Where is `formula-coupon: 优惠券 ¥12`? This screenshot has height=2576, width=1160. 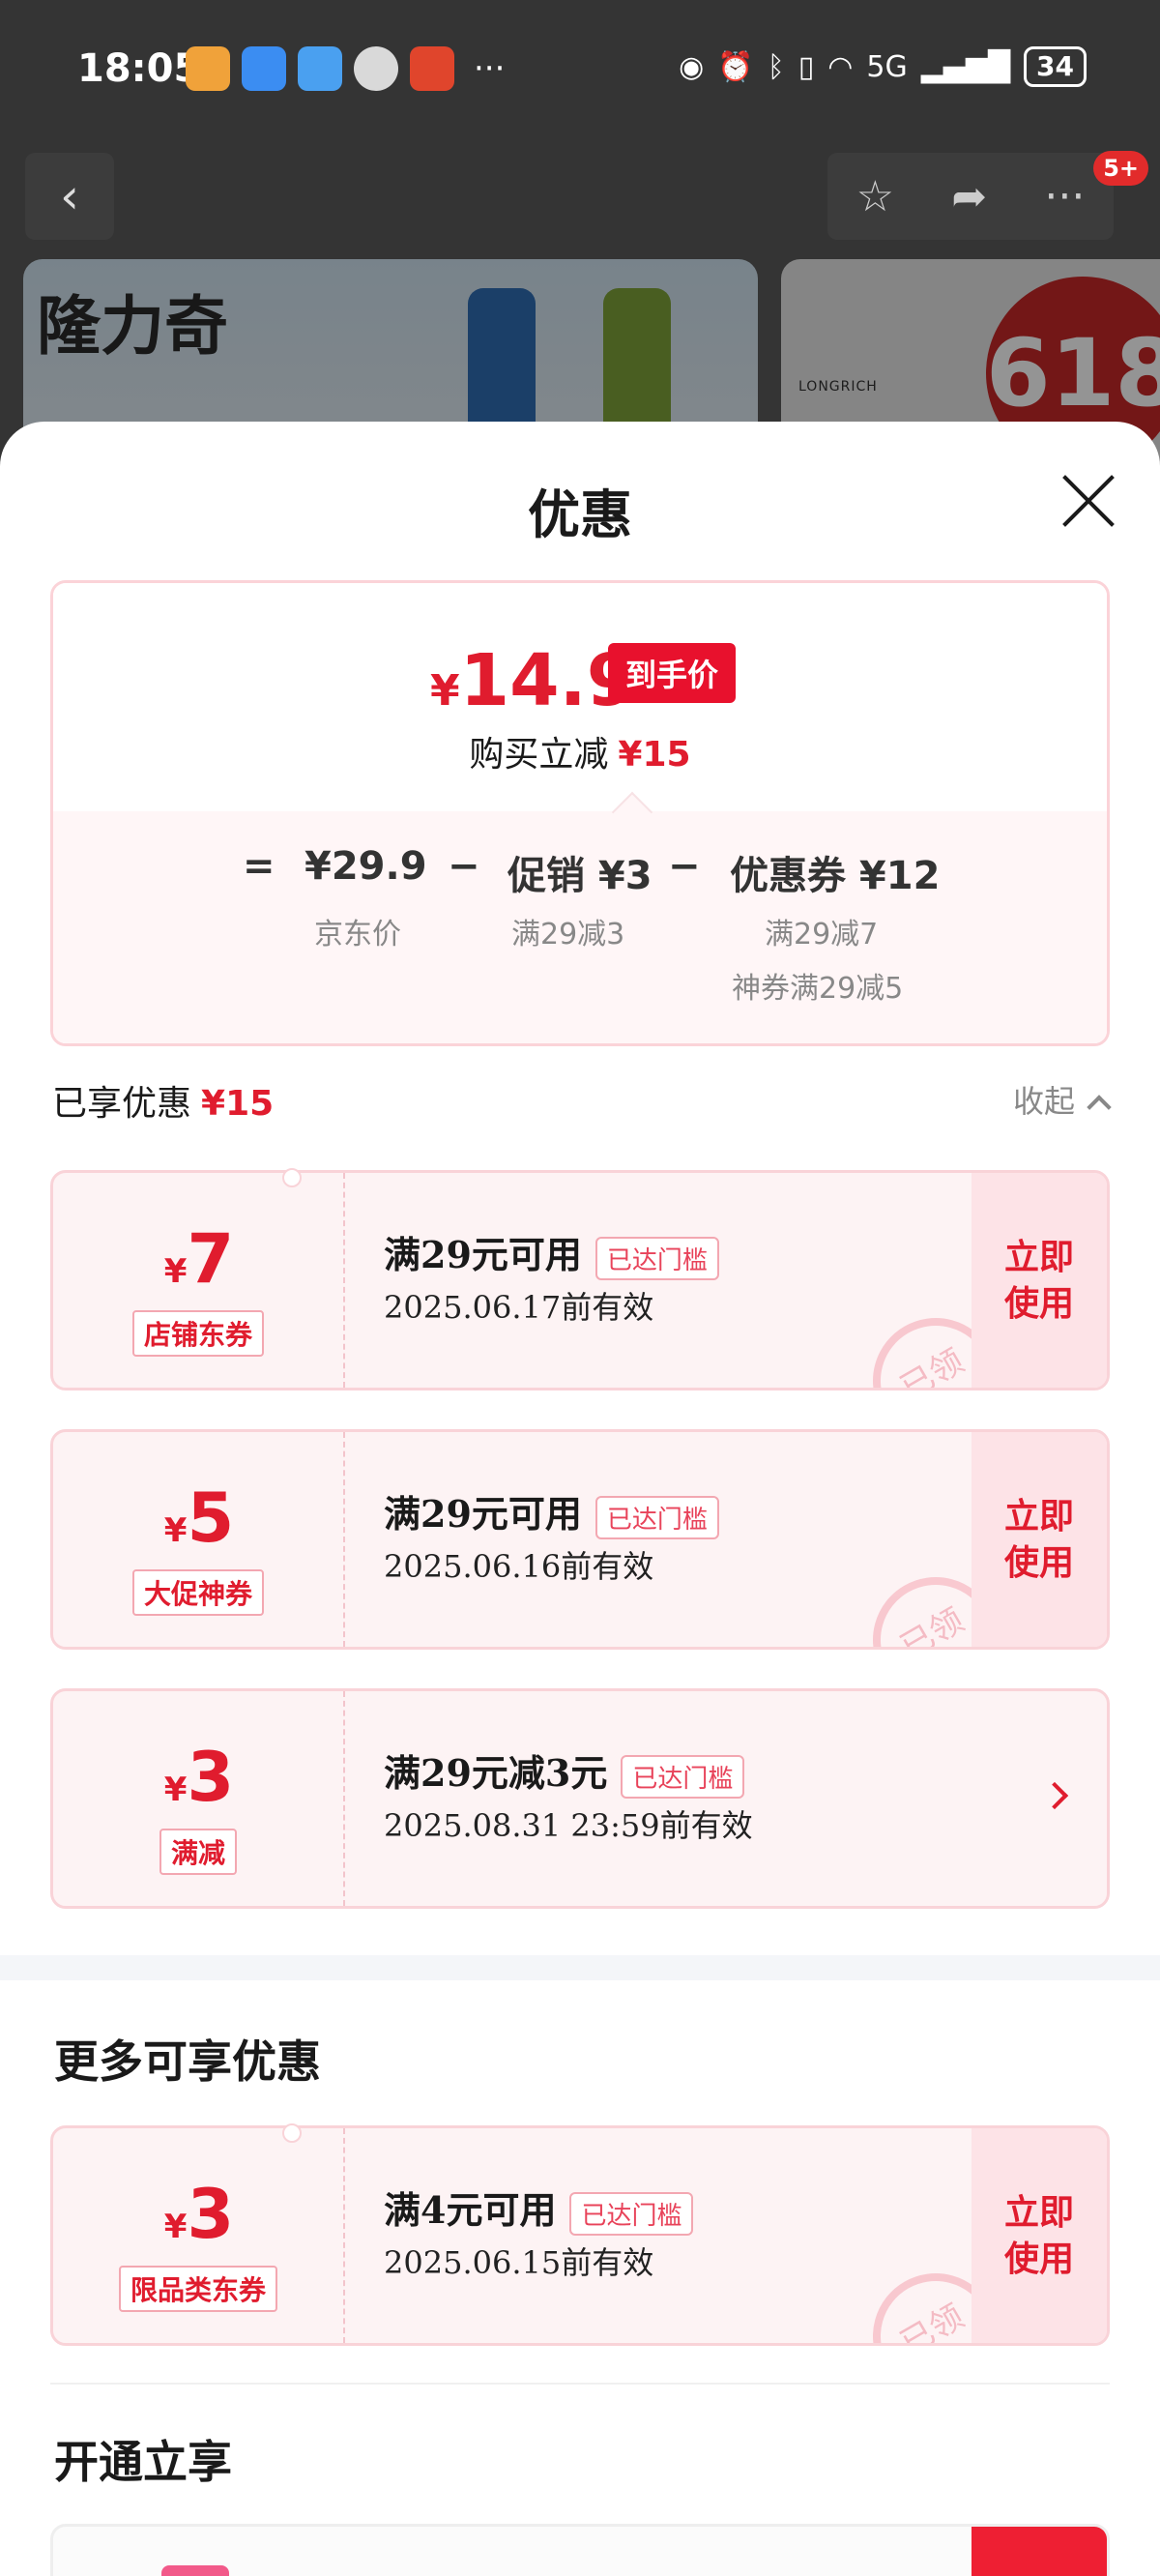
formula-coupon: 优惠券 ¥12 is located at coordinates (836, 876).